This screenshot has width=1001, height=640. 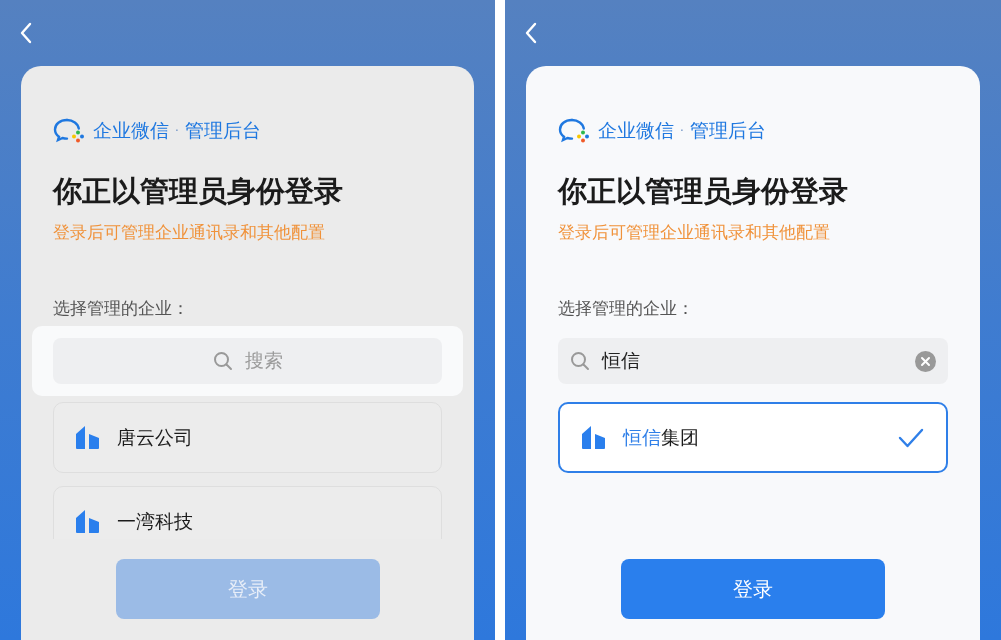 What do you see at coordinates (661, 437) in the screenshot?
I see `company-name: 恒信集团` at bounding box center [661, 437].